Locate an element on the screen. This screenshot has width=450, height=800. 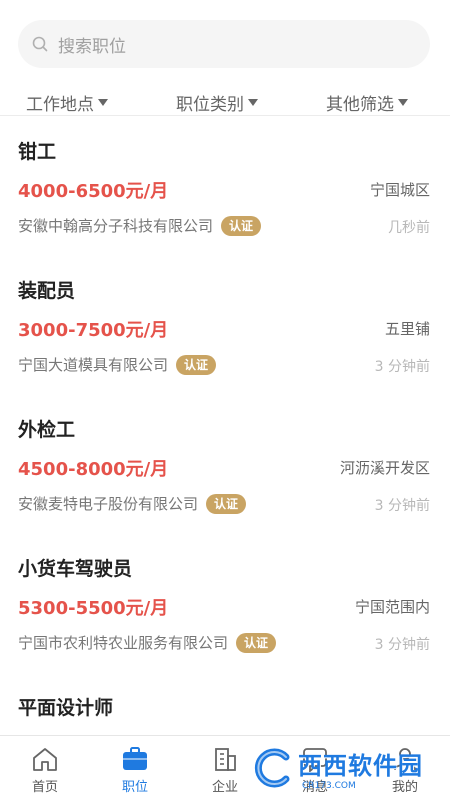
job-company-row: 宁国市农利特农业服务有限公司 认证 is located at coordinates (147, 642).